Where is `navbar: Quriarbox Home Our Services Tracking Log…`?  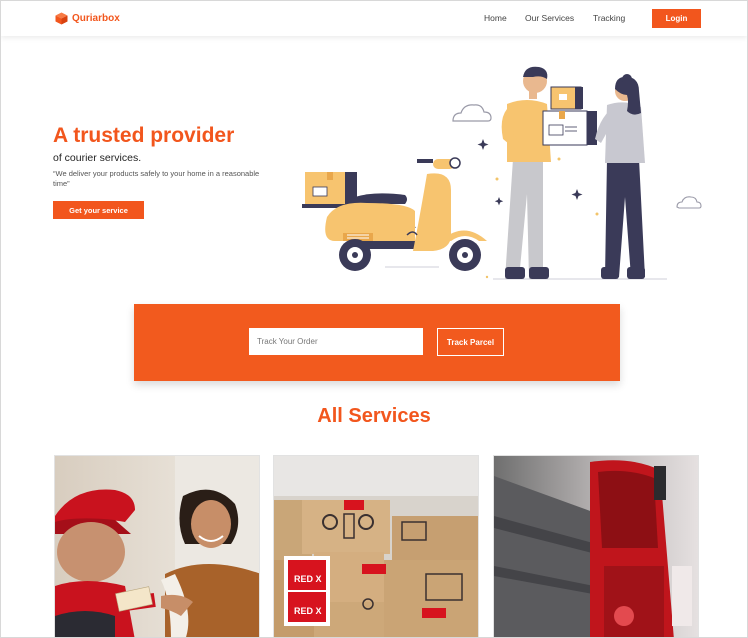 navbar: Quriarbox Home Our Services Tracking Log… is located at coordinates (374, 18).